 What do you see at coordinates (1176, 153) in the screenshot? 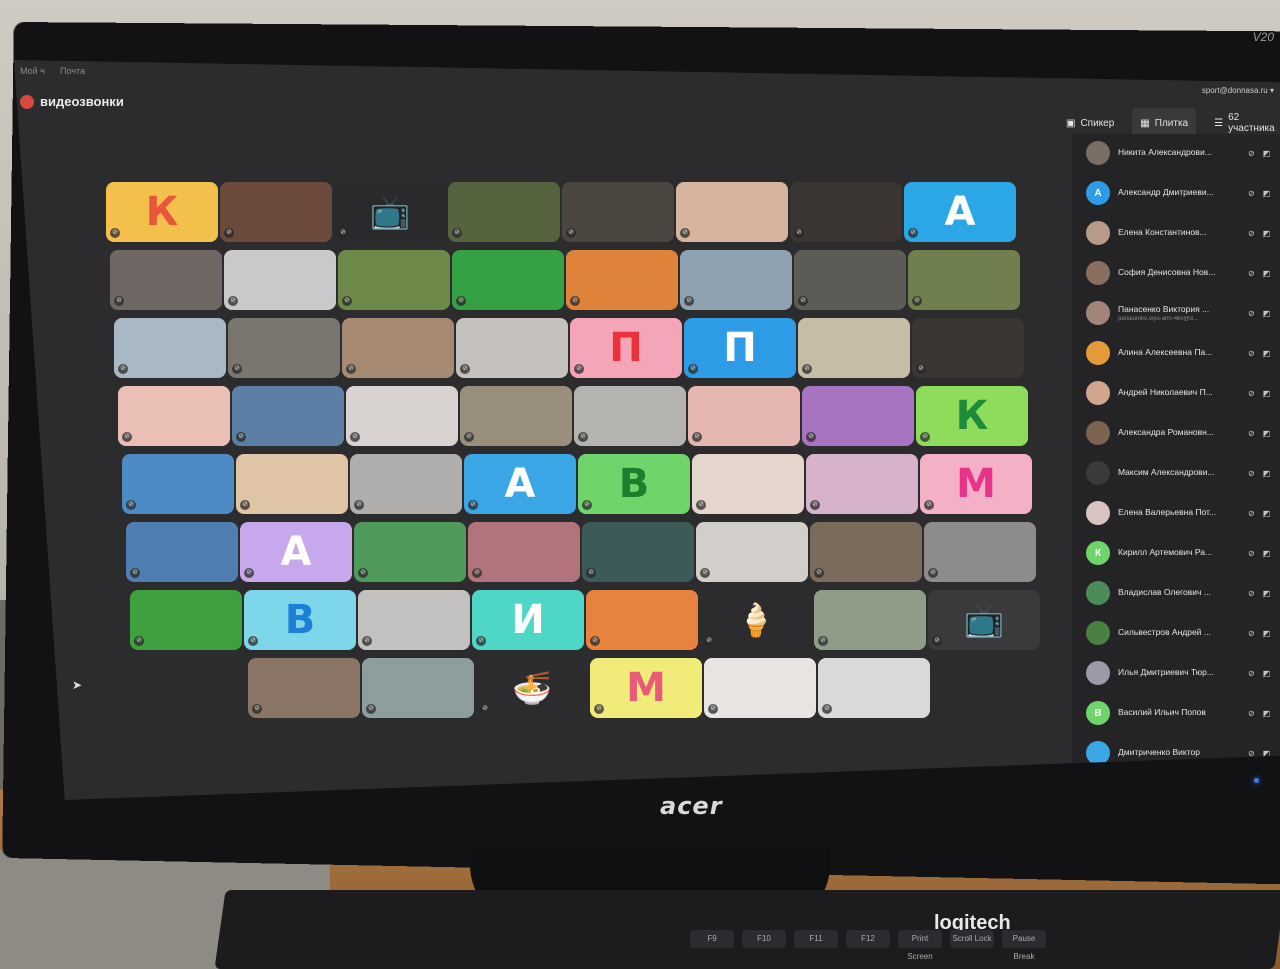
I see `participant-row: Никита Александрови... ⊘ ◩` at bounding box center [1176, 153].